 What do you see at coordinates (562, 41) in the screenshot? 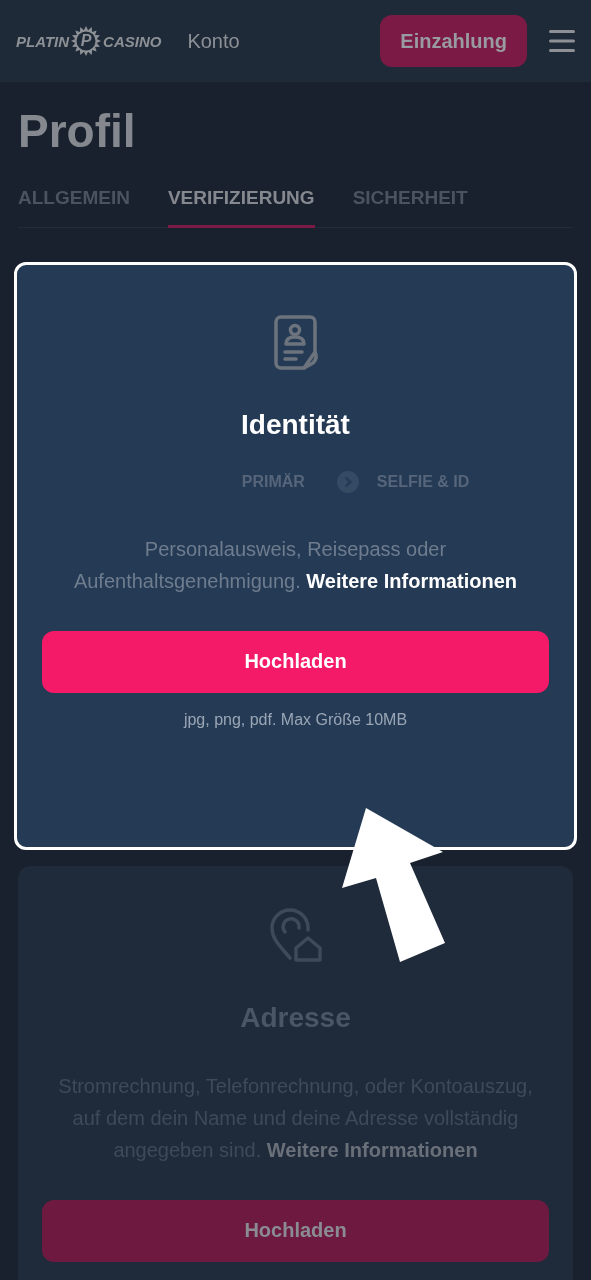
I see `menu-icon` at bounding box center [562, 41].